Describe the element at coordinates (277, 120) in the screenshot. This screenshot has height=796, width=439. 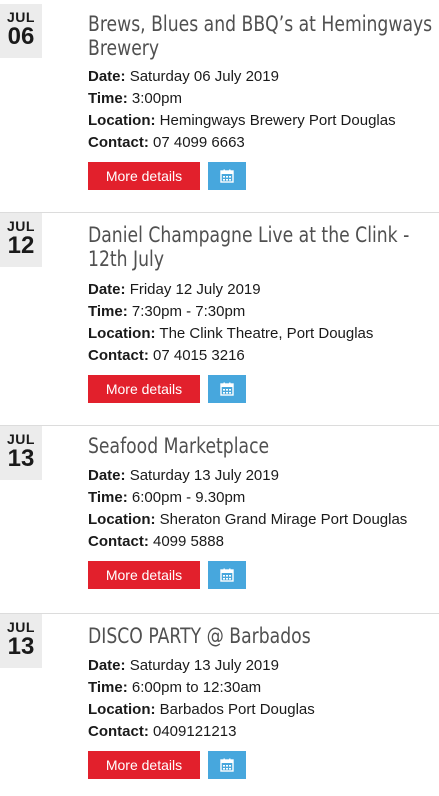
I see `location-value: Hemingways Brewery Port Douglas` at that location.